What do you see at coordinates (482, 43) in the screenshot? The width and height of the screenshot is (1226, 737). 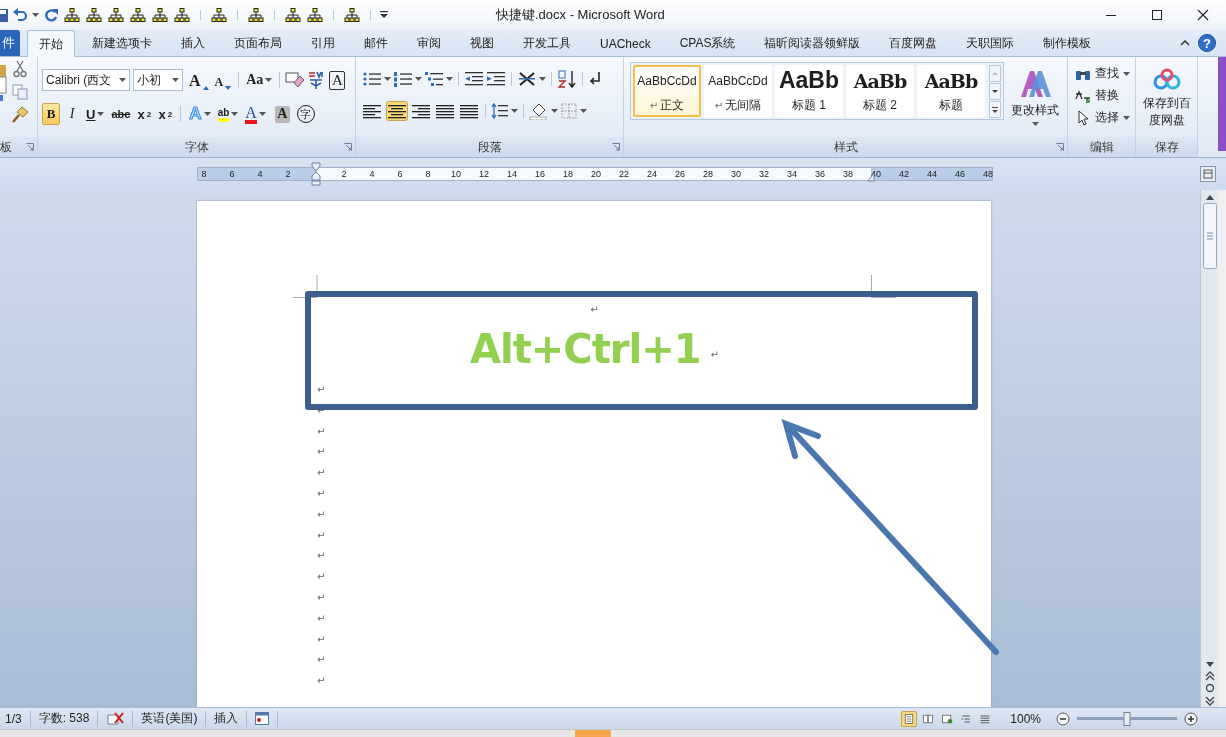 I see `ribbon-tab: 视图` at bounding box center [482, 43].